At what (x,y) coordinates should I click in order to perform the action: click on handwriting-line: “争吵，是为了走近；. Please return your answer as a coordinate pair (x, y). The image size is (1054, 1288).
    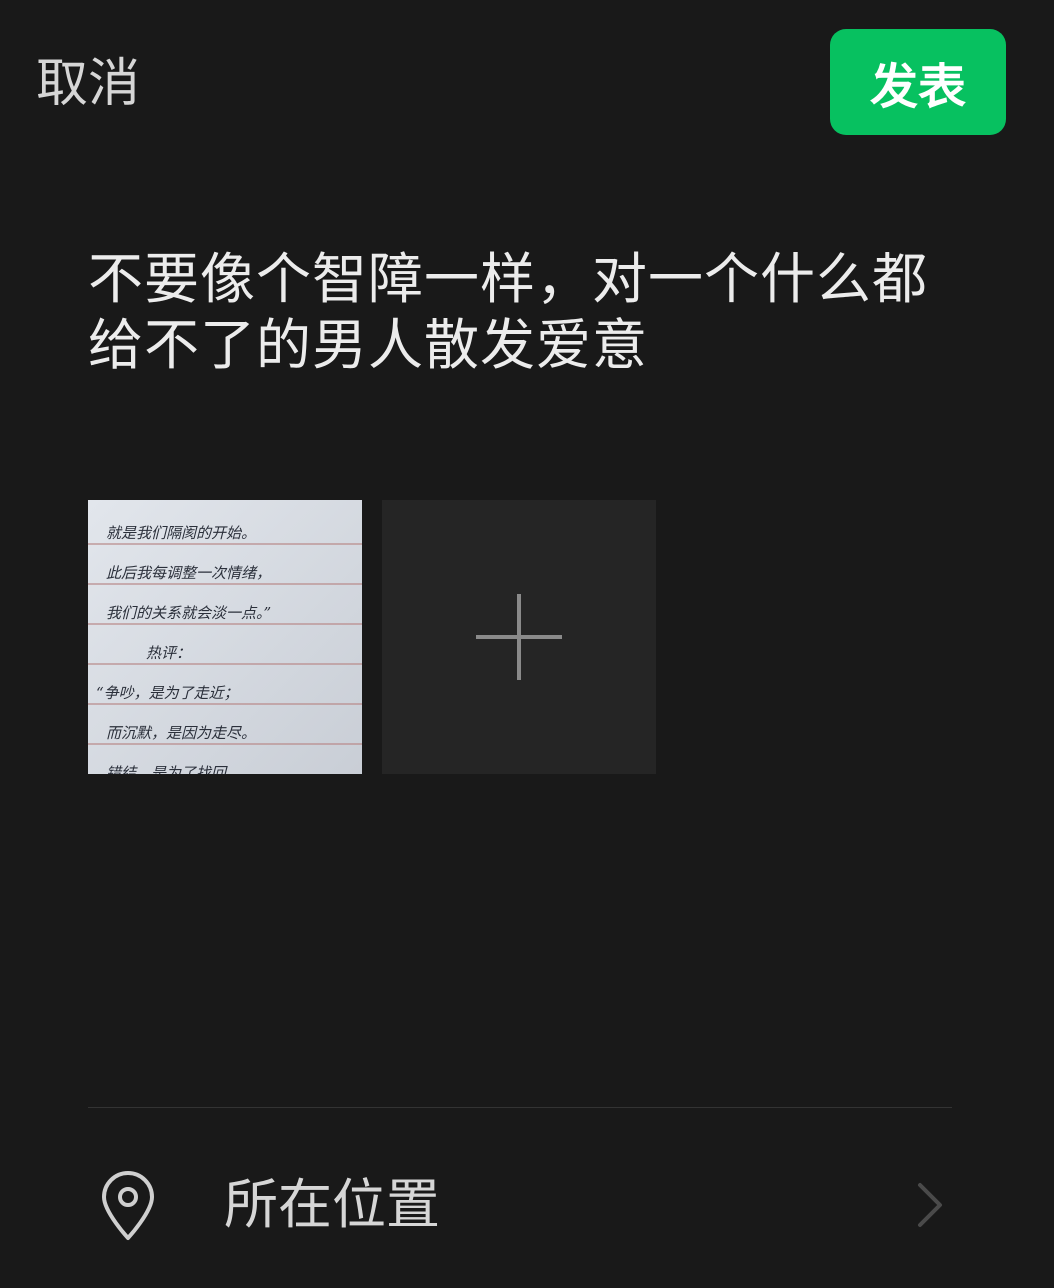
    Looking at the image, I should click on (167, 693).